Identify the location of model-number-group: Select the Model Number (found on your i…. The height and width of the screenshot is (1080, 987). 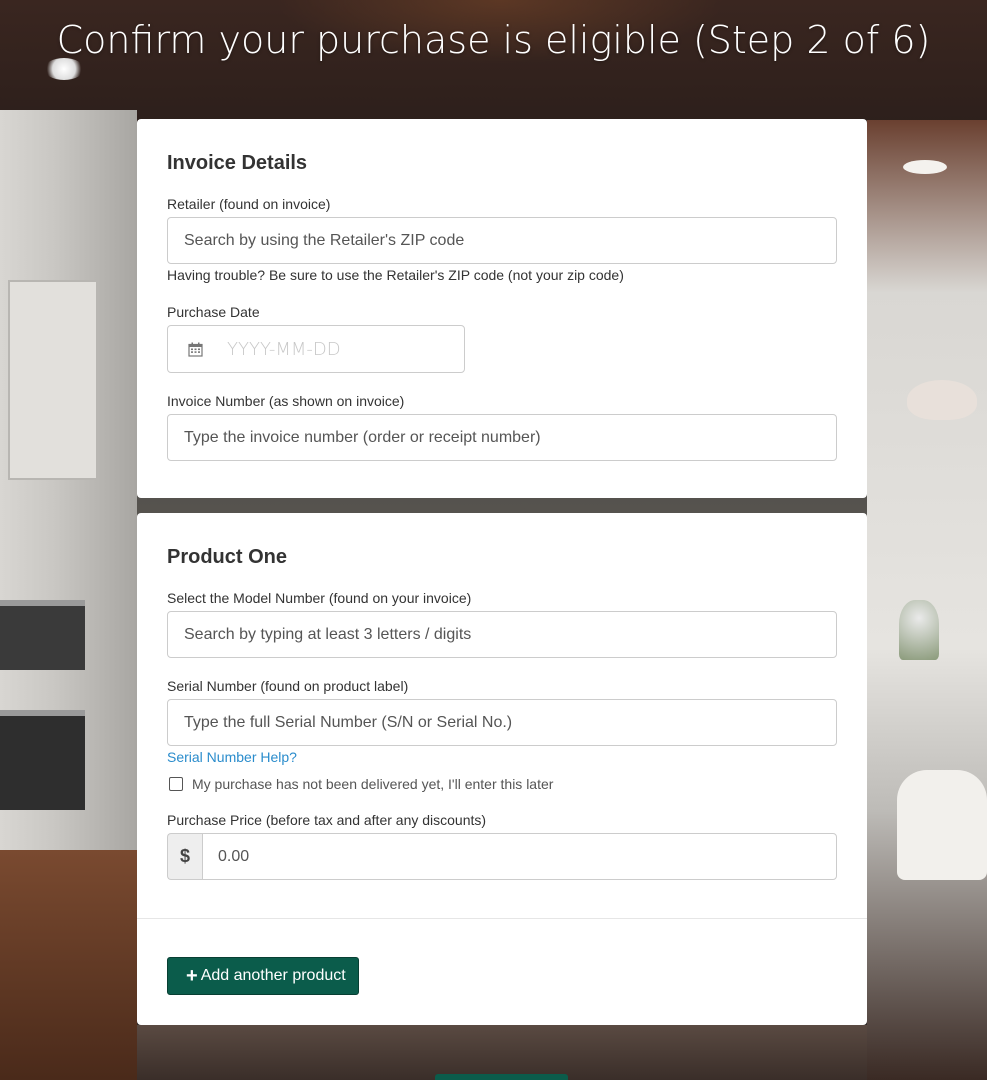
(502, 623).